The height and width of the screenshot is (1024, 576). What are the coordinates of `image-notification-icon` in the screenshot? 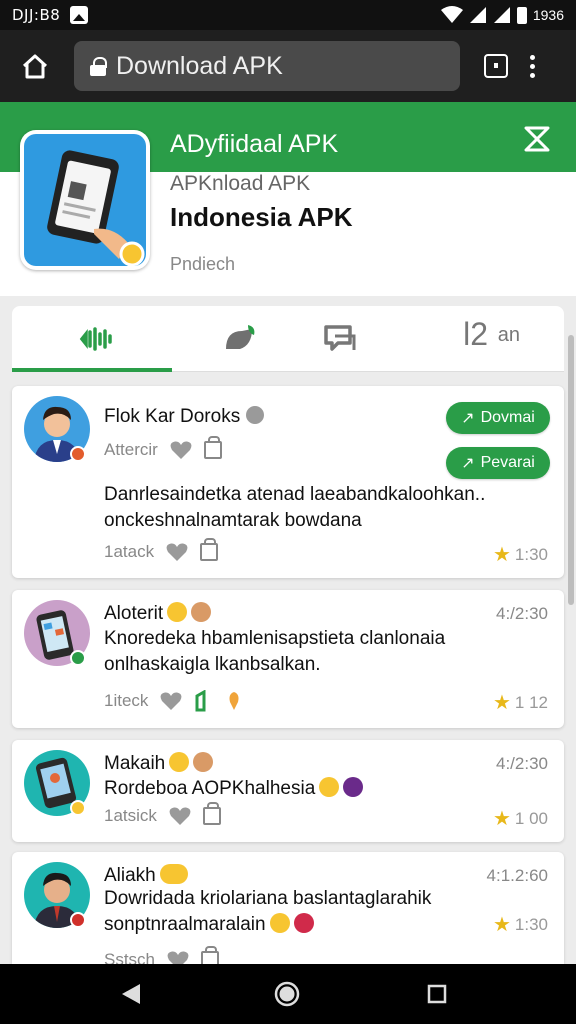 It's located at (79, 15).